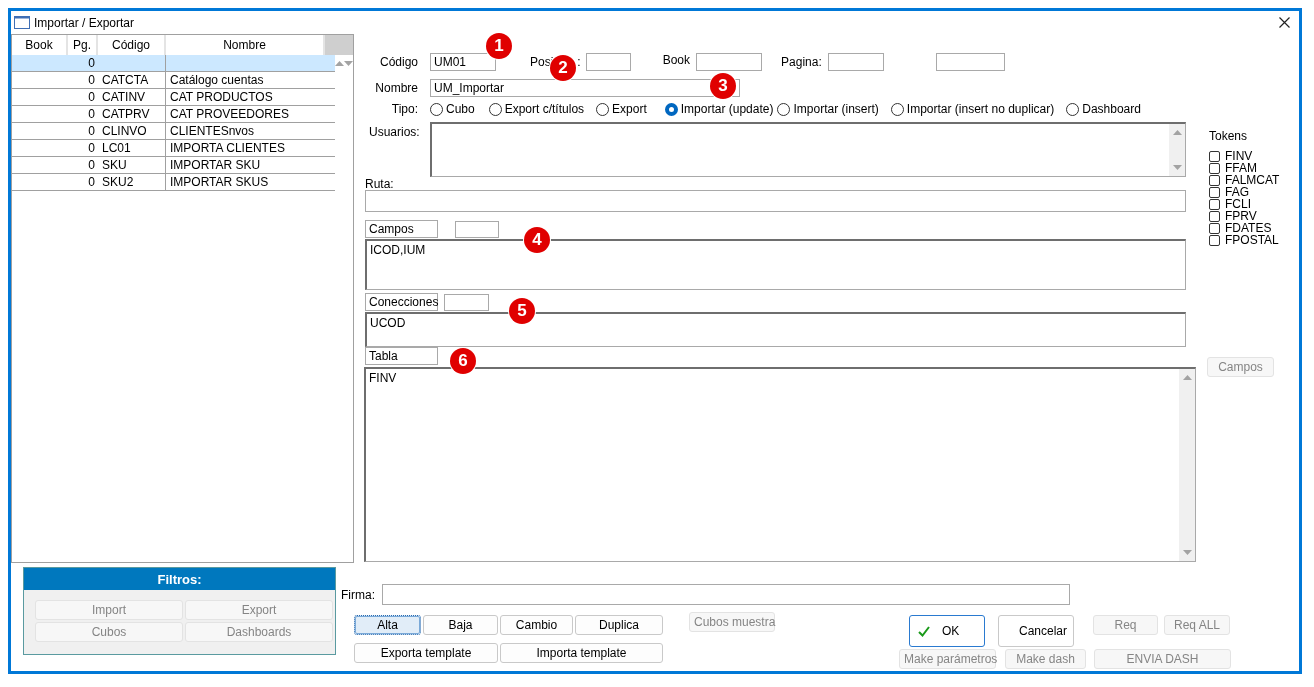 The image size is (1314, 687). I want to click on checkbox-label: FALMCAT, so click(1252, 180).